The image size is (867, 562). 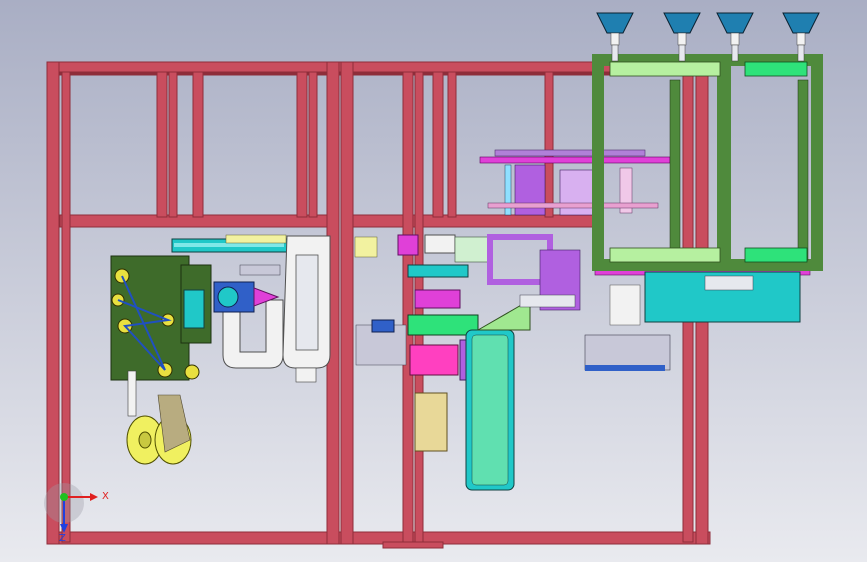 I want to click on floor-pad, so click(x=413, y=545).